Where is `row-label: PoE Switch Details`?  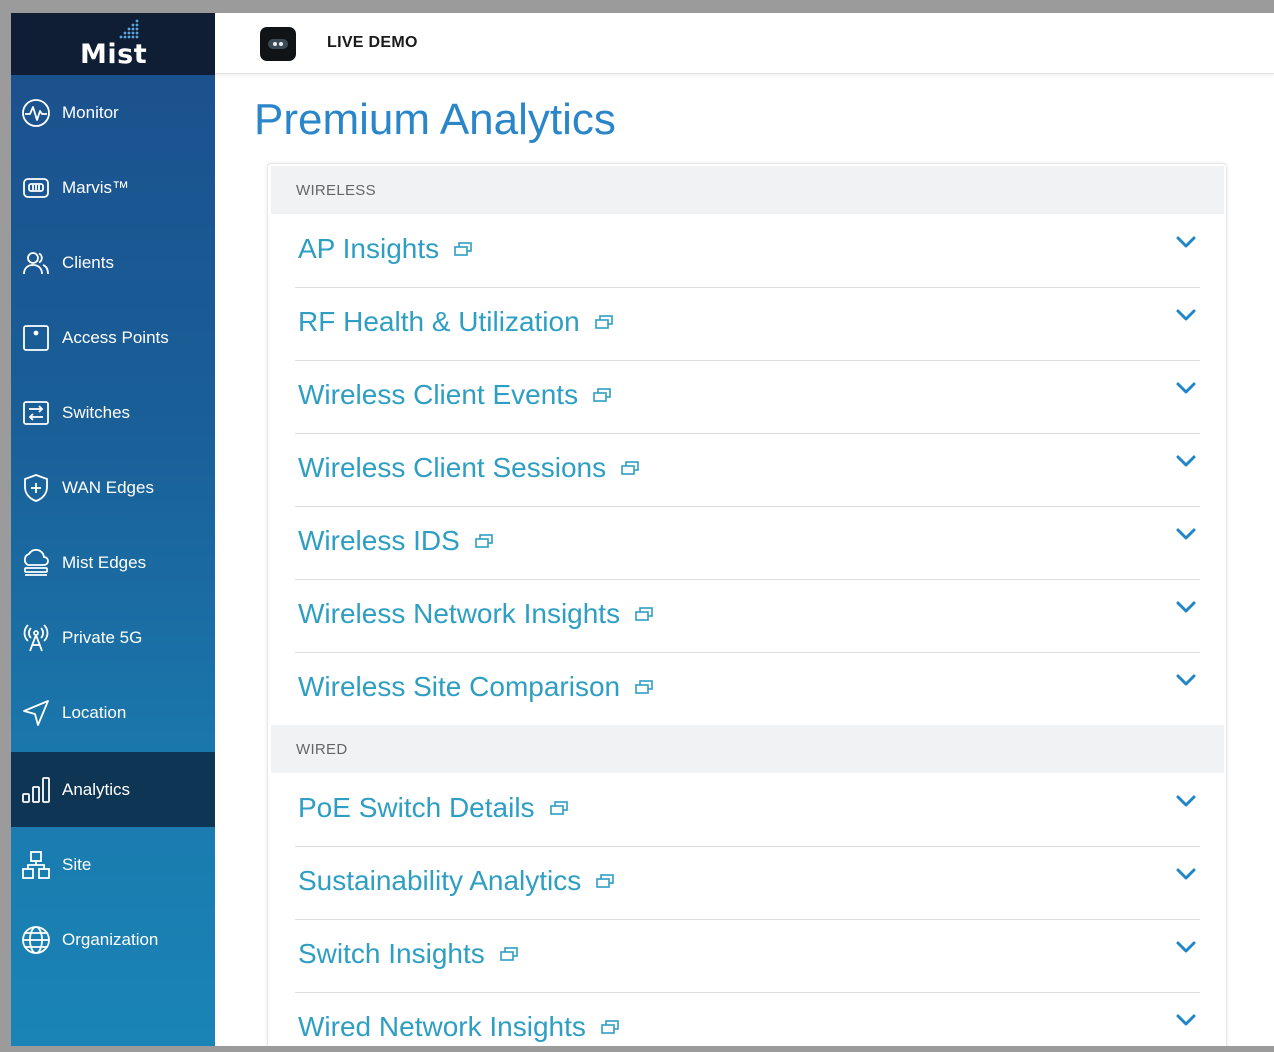
row-label: PoE Switch Details is located at coordinates (416, 807).